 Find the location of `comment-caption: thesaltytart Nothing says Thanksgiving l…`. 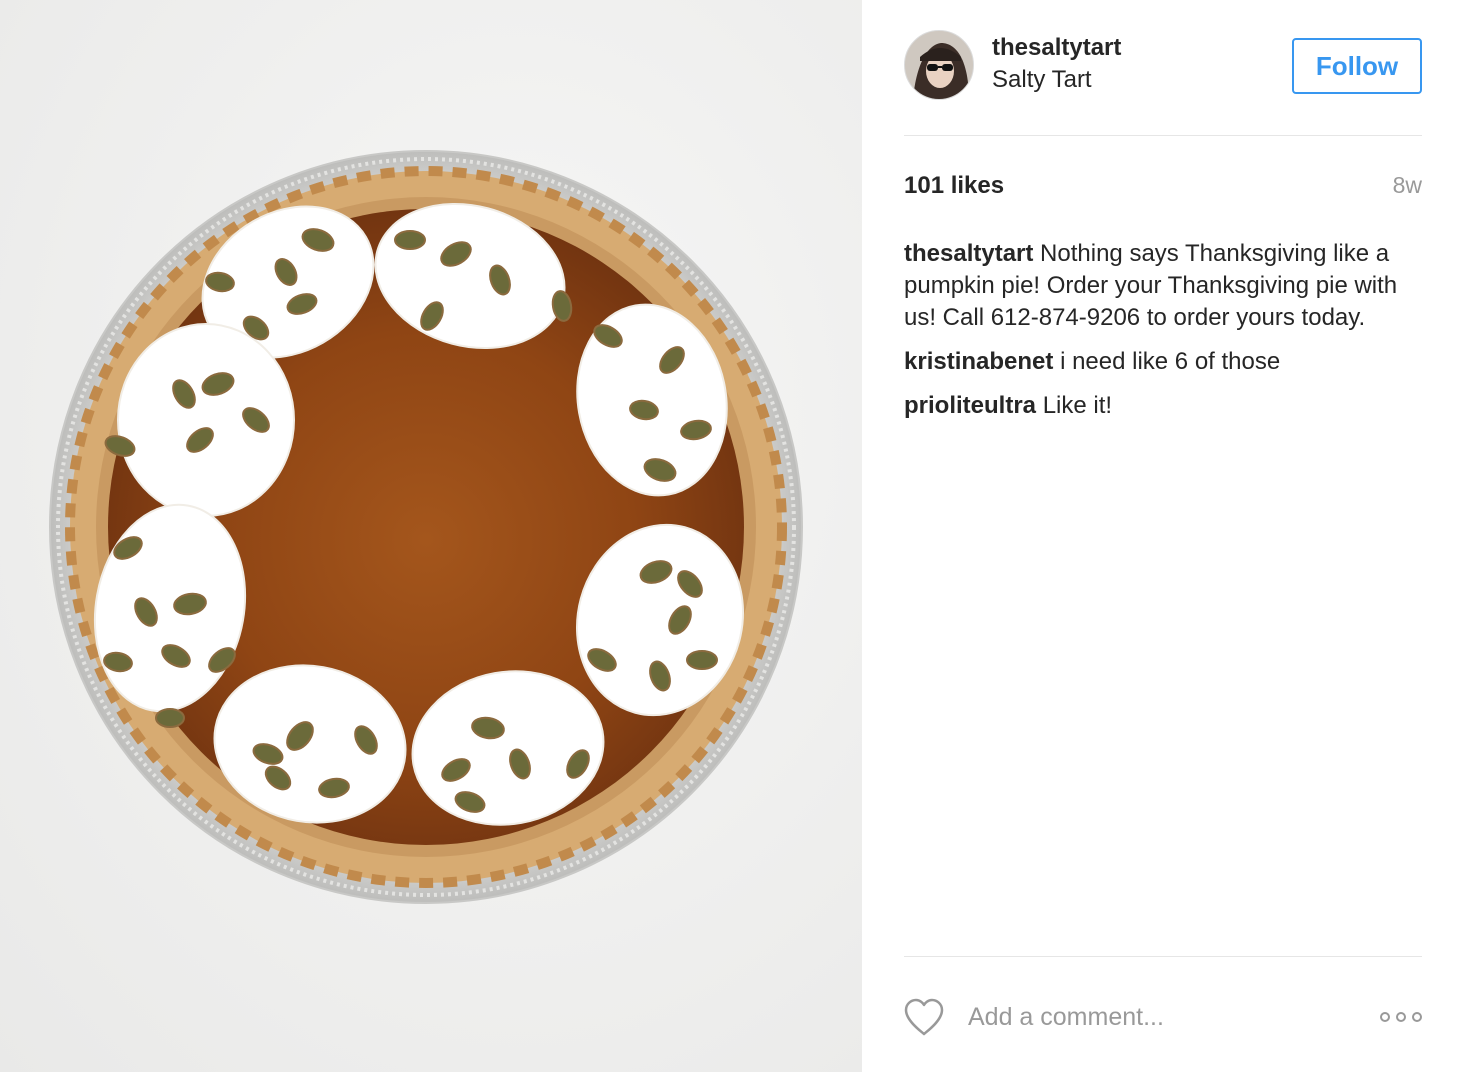

comment-caption: thesaltytart Nothing says Thanksgiving l… is located at coordinates (1169, 286).